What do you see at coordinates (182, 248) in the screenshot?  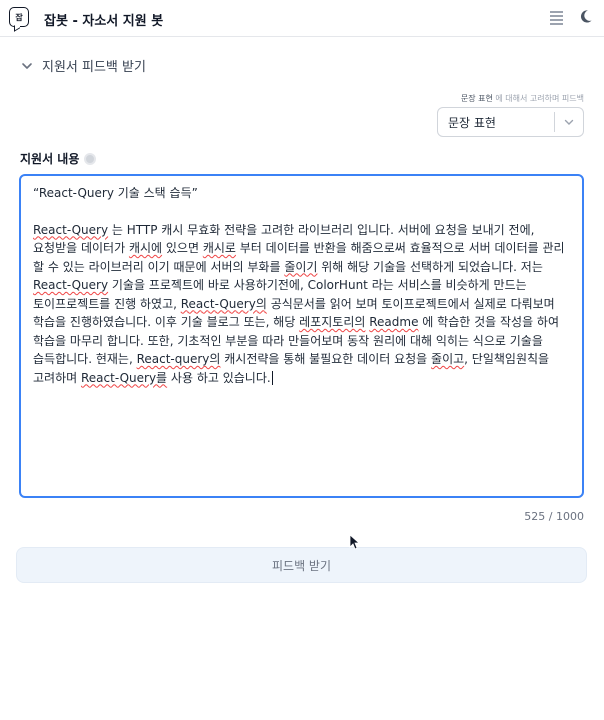 I see `text-segment: 있으면` at bounding box center [182, 248].